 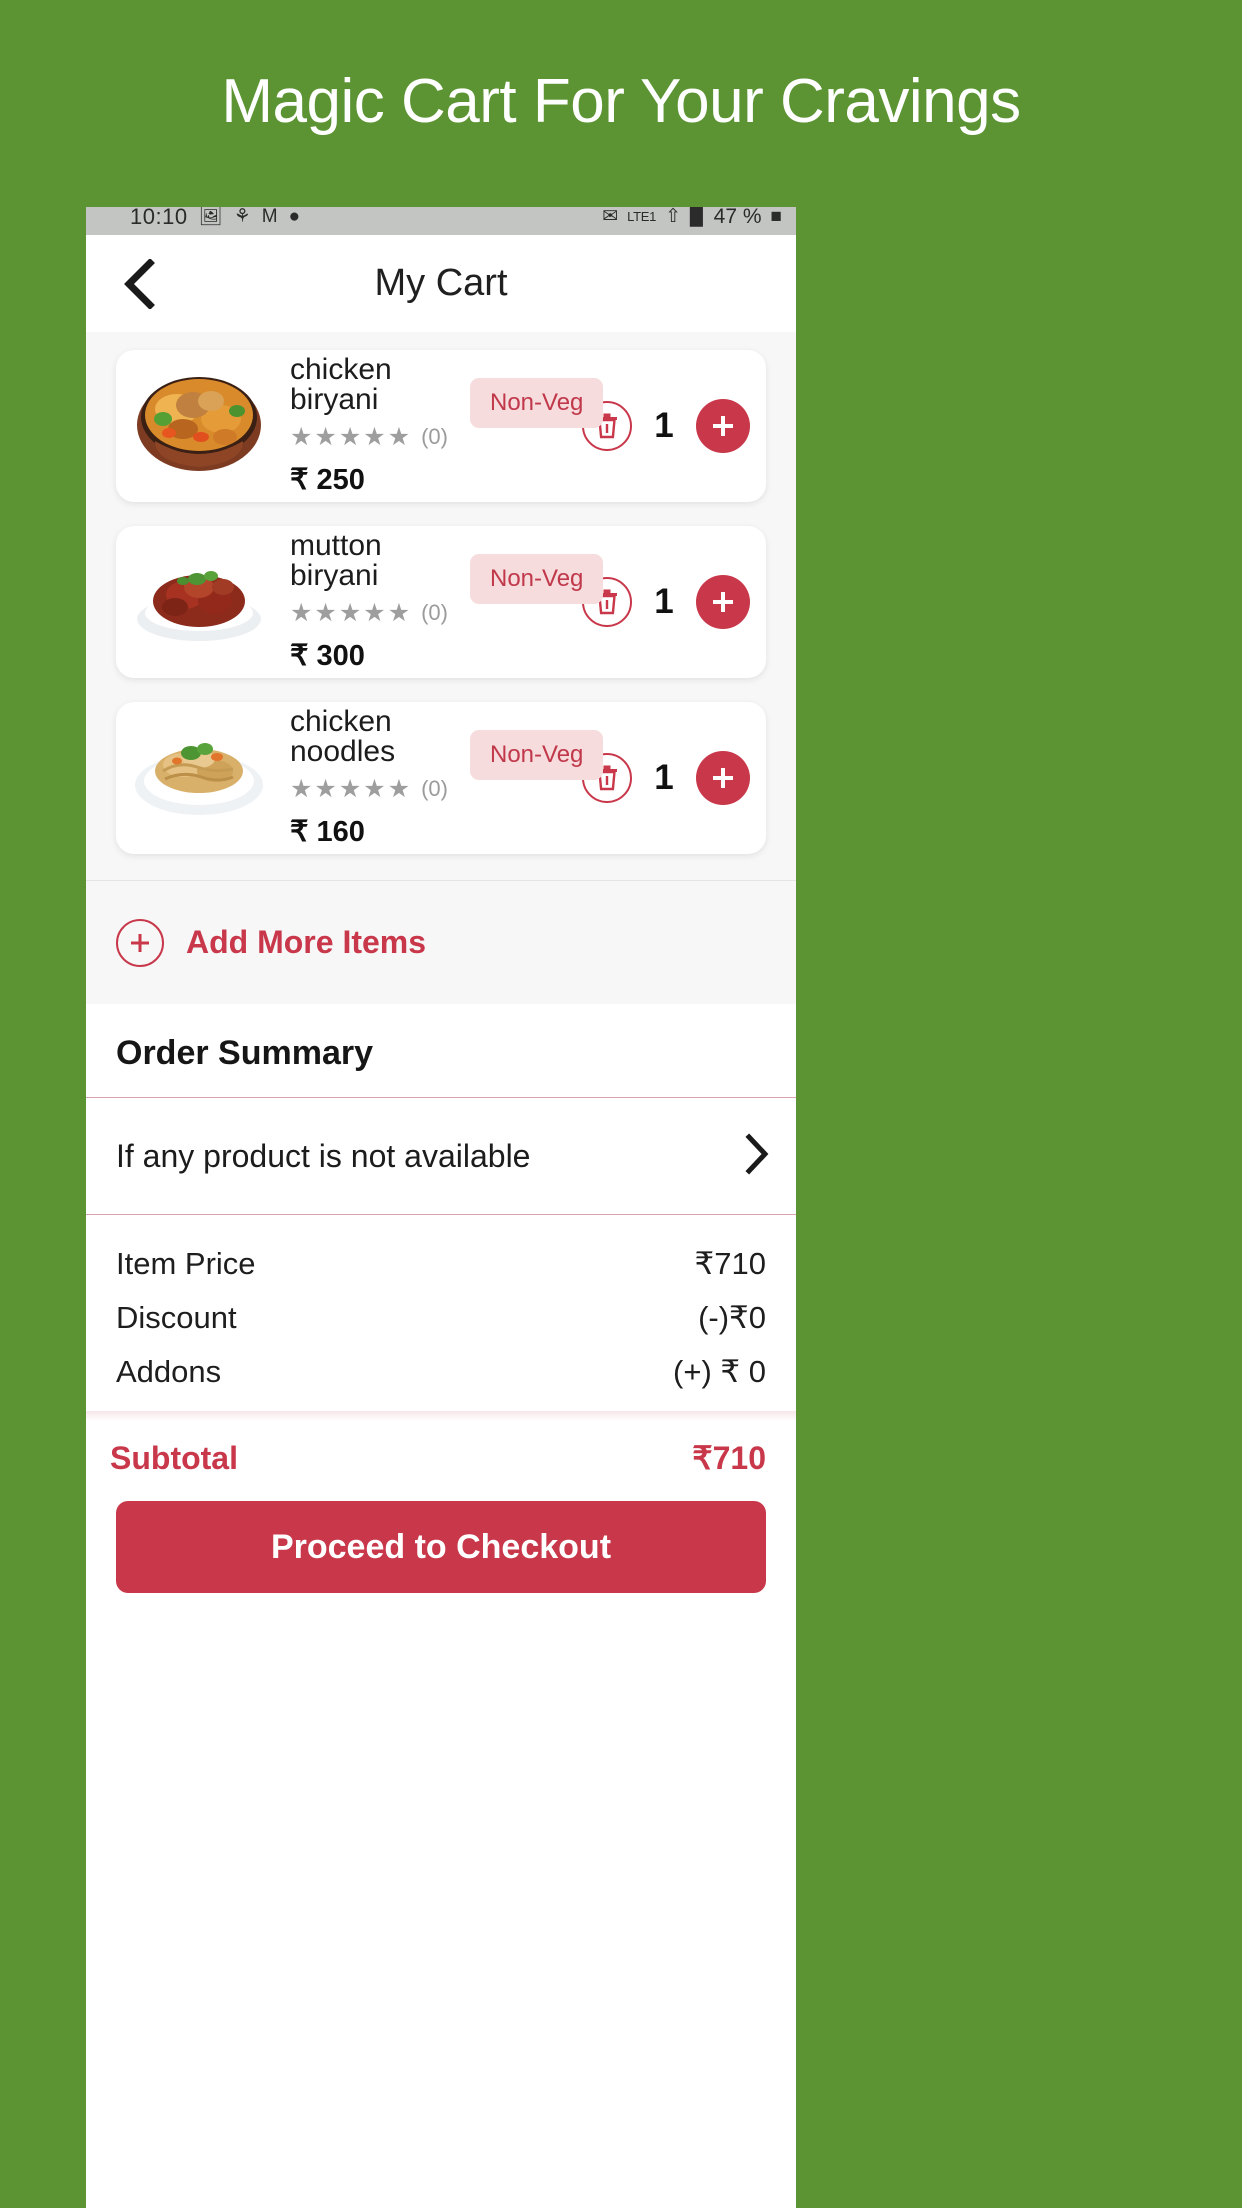 I want to click on mutton-curry-plate-image, so click(x=199, y=602).